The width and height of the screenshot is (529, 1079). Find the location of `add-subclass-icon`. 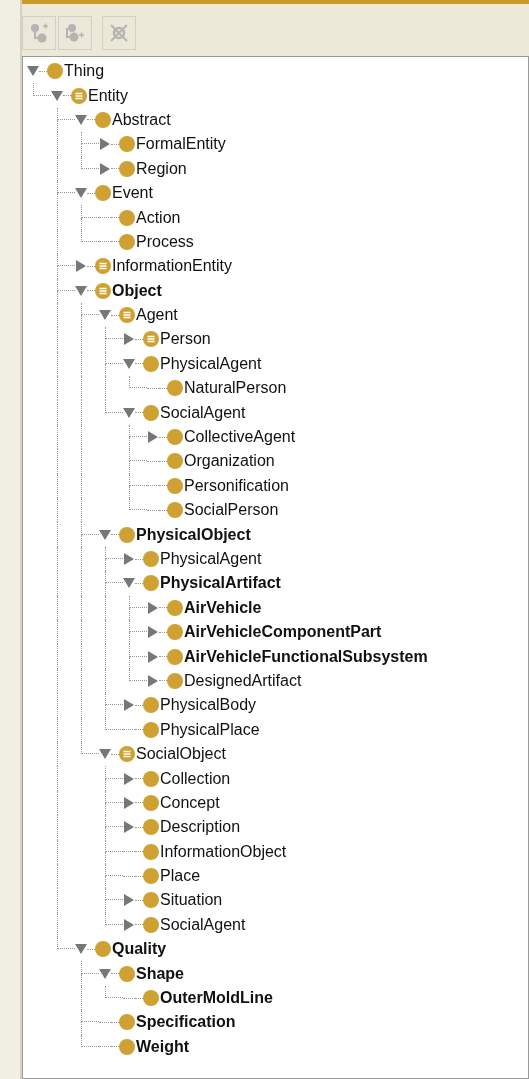

add-subclass-icon is located at coordinates (39, 33).